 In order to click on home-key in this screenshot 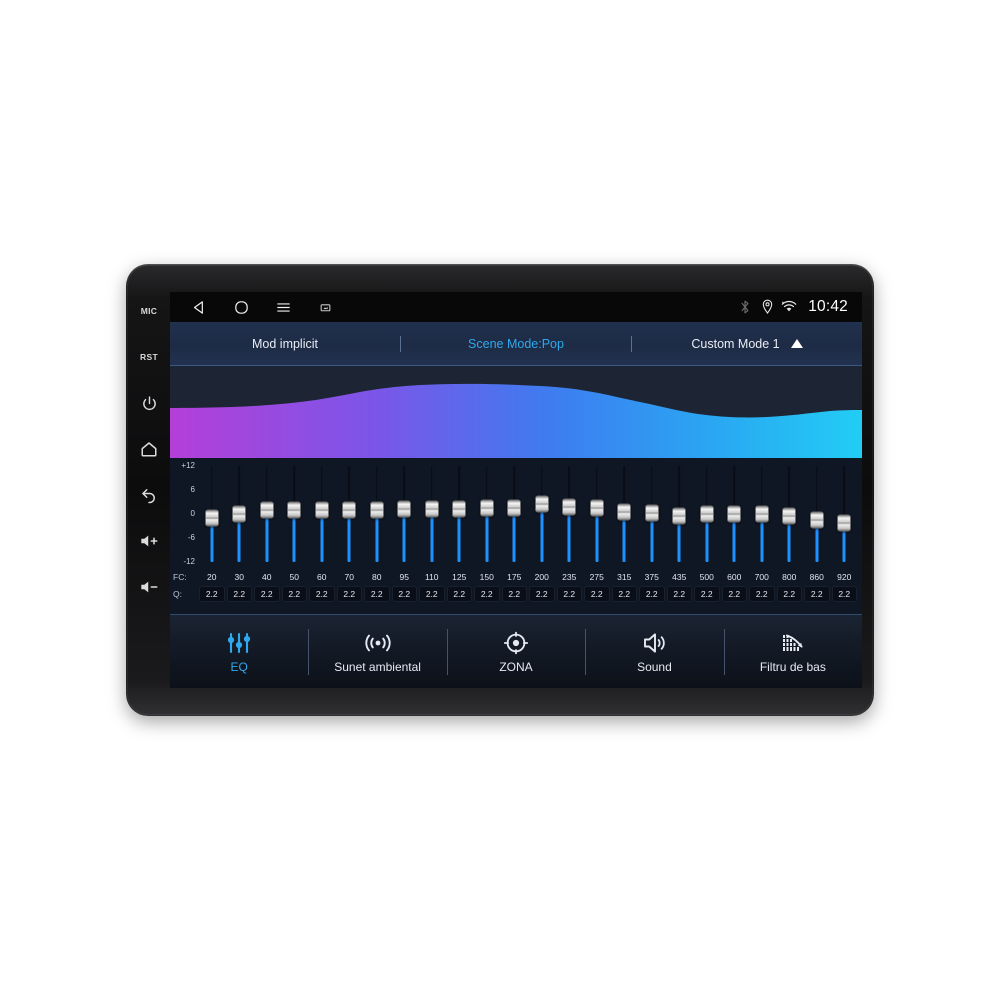, I will do `click(149, 449)`.